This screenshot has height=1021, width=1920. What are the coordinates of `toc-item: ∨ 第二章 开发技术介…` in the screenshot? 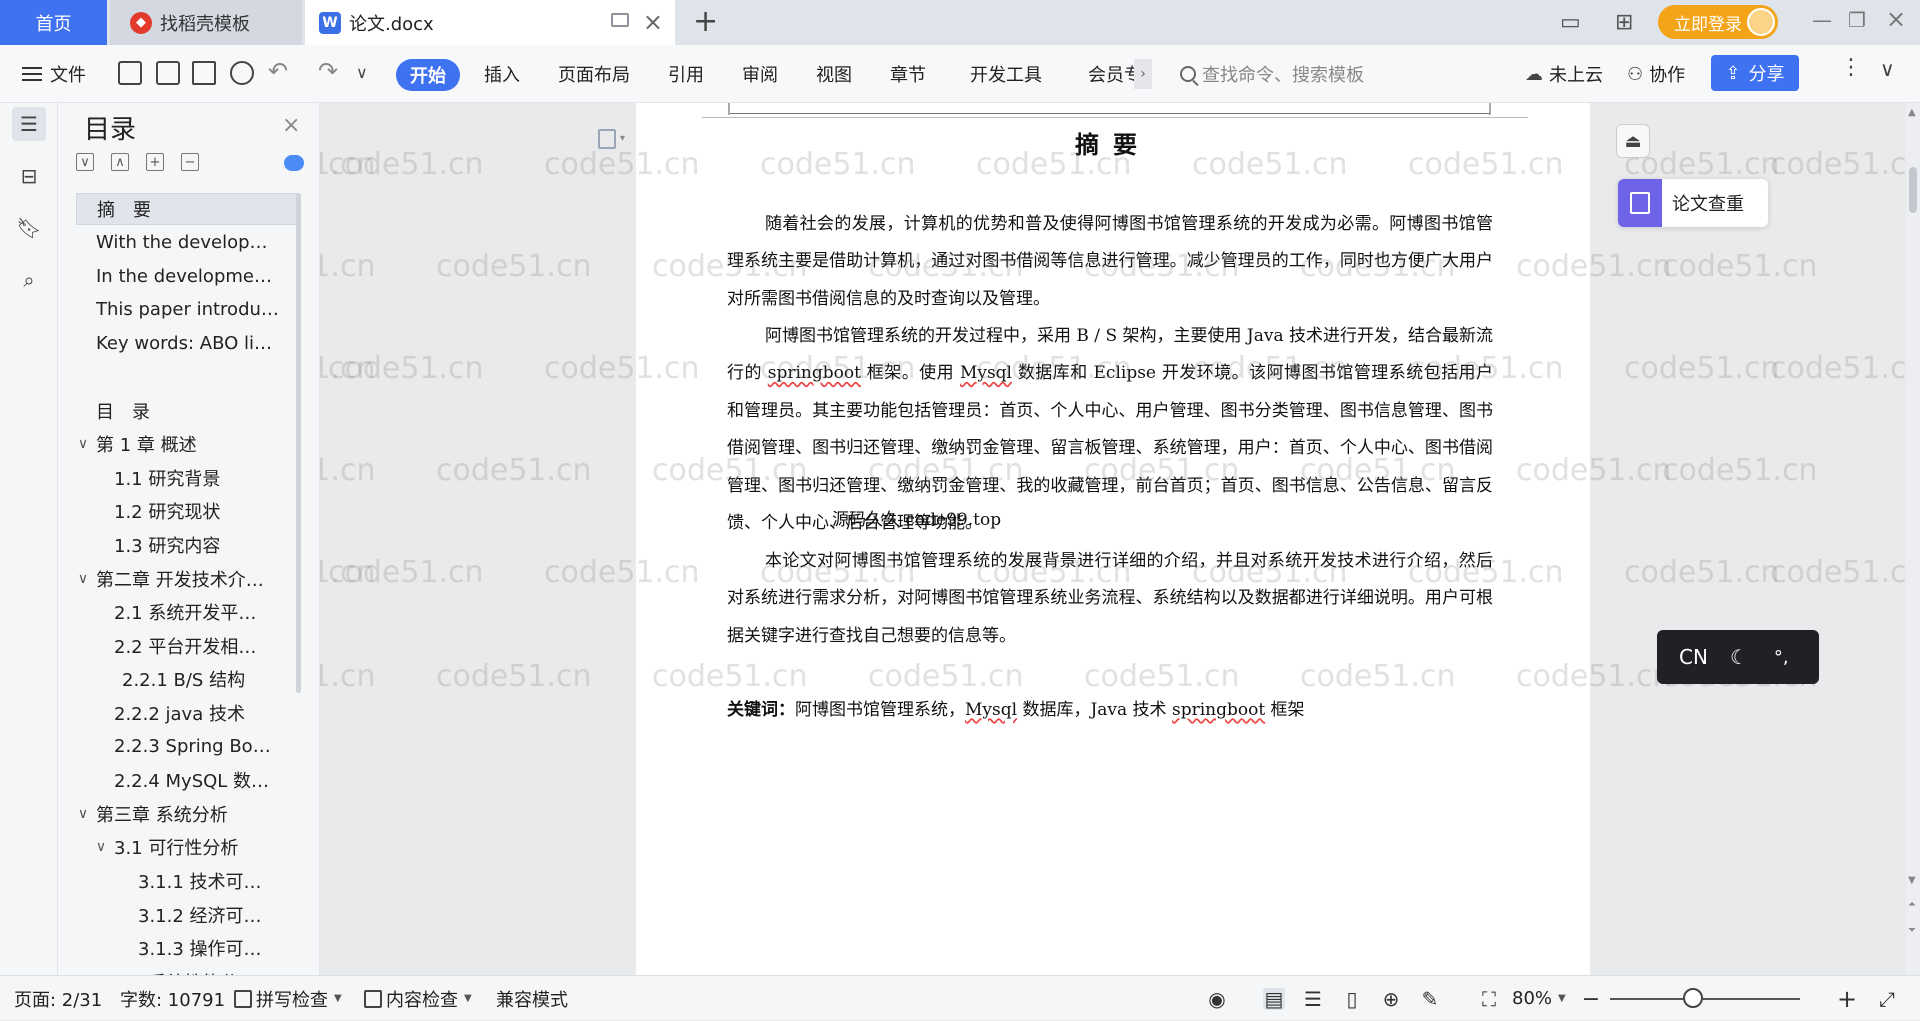 It's located at (187, 579).